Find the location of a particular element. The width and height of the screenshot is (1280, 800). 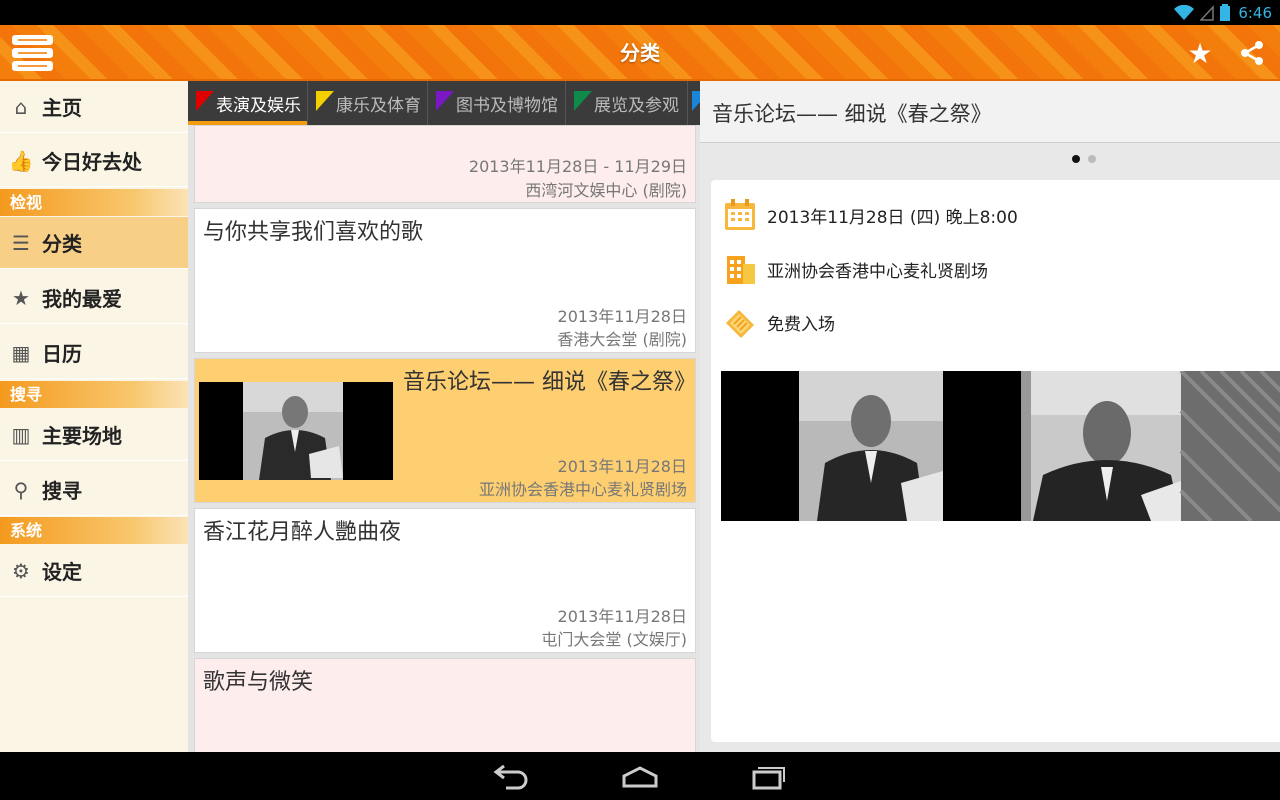

event-card: 与你共享我们喜欢的歌 2013年11月28日 香港大会堂 (剧院) is located at coordinates (445, 280).